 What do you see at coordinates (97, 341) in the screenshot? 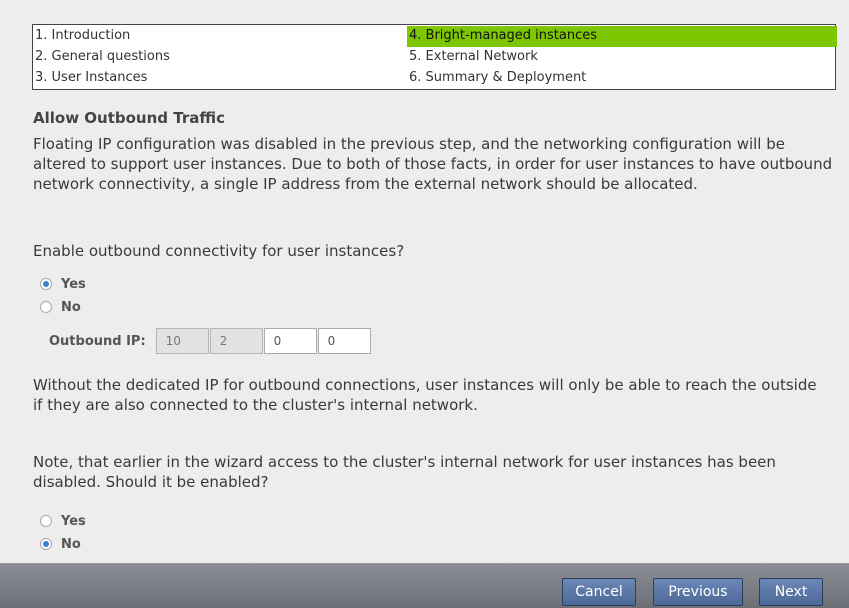
I see `outbound-ip-label: Outbound IP:` at bounding box center [97, 341].